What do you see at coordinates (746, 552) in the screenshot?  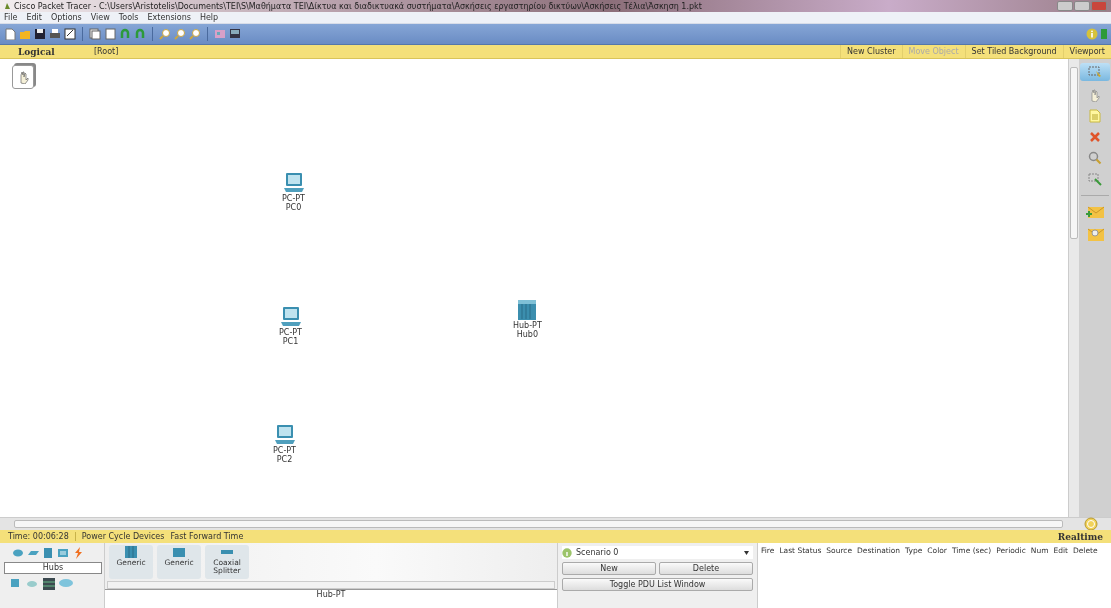 I see `dropdown-arrow-icon` at bounding box center [746, 552].